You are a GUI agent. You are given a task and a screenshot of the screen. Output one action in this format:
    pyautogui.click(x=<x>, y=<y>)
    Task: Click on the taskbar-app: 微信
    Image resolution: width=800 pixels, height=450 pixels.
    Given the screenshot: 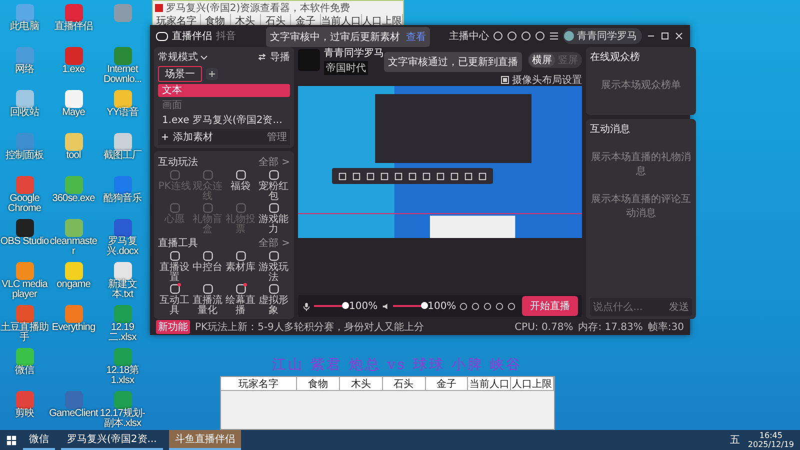 What is the action you would take?
    pyautogui.click(x=39, y=440)
    